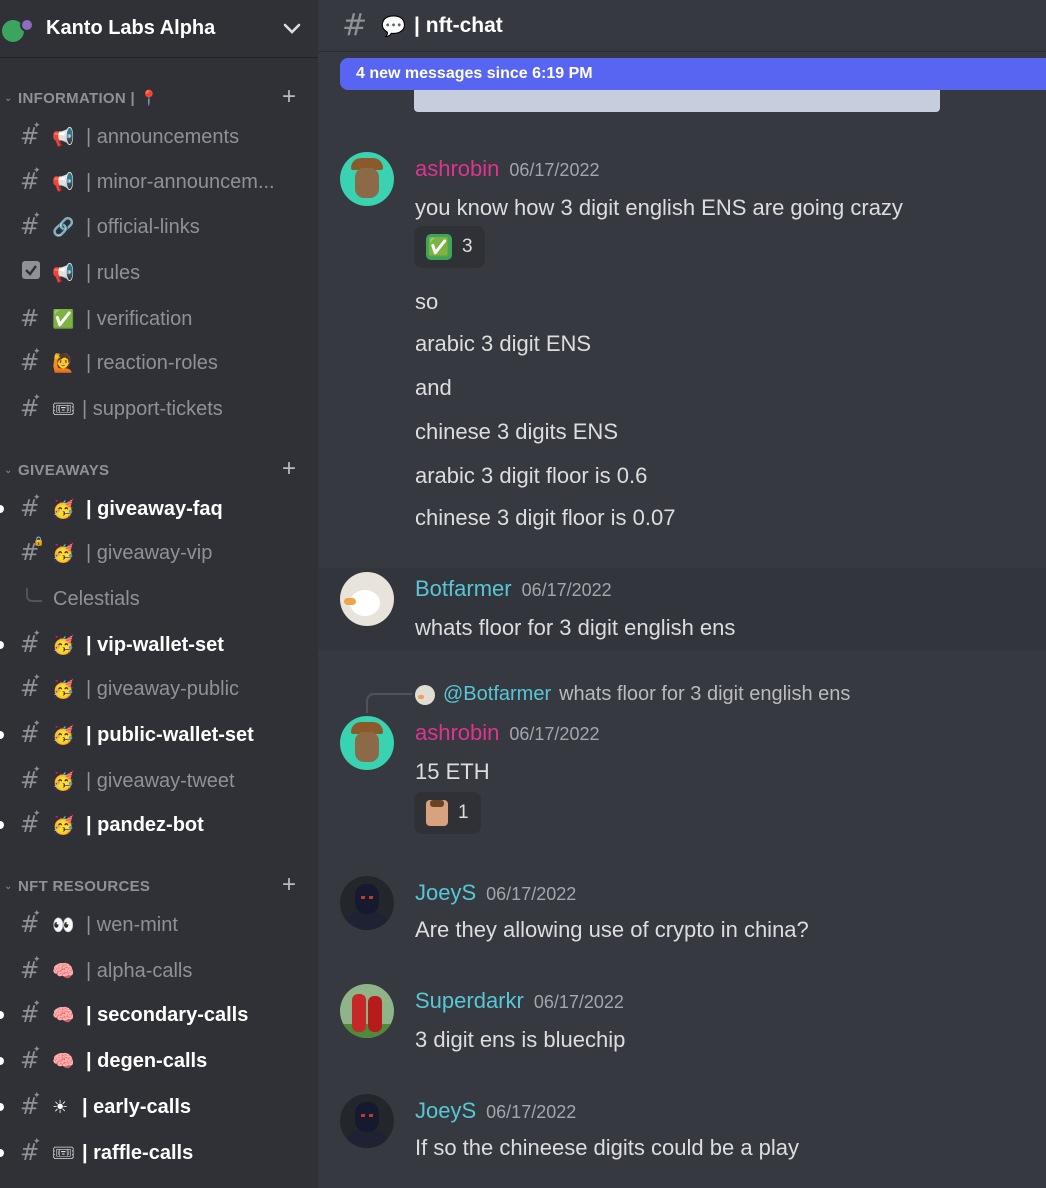  Describe the element at coordinates (531, 894) in the screenshot. I see `timestamp: 06/17/2022` at that location.